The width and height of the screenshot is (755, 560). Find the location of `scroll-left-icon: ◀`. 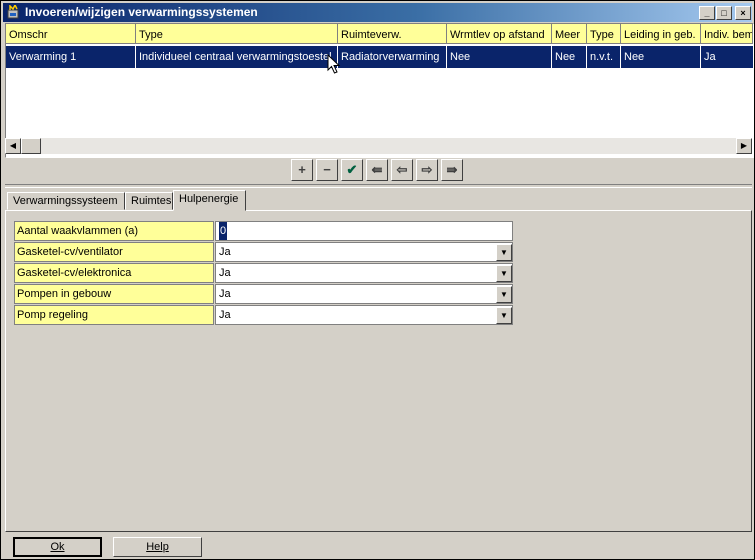

scroll-left-icon: ◀ is located at coordinates (13, 146).